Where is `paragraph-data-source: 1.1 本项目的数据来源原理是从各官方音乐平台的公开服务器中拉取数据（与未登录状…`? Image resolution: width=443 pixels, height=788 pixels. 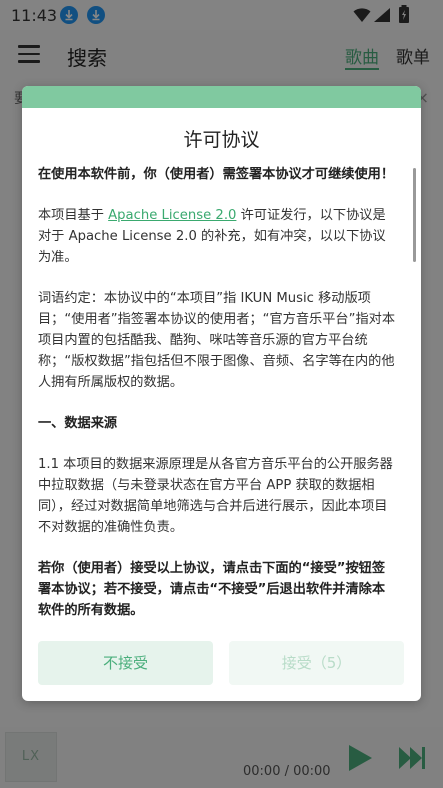 paragraph-data-source: 1.1 本项目的数据来源原理是从各官方音乐平台的公开服务器中拉取数据（与未登录状… is located at coordinates (215, 496).